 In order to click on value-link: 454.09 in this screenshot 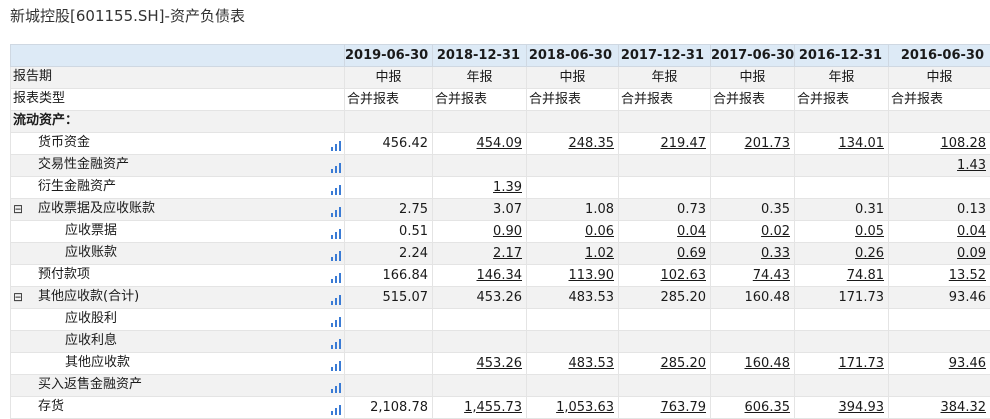, I will do `click(480, 144)`.